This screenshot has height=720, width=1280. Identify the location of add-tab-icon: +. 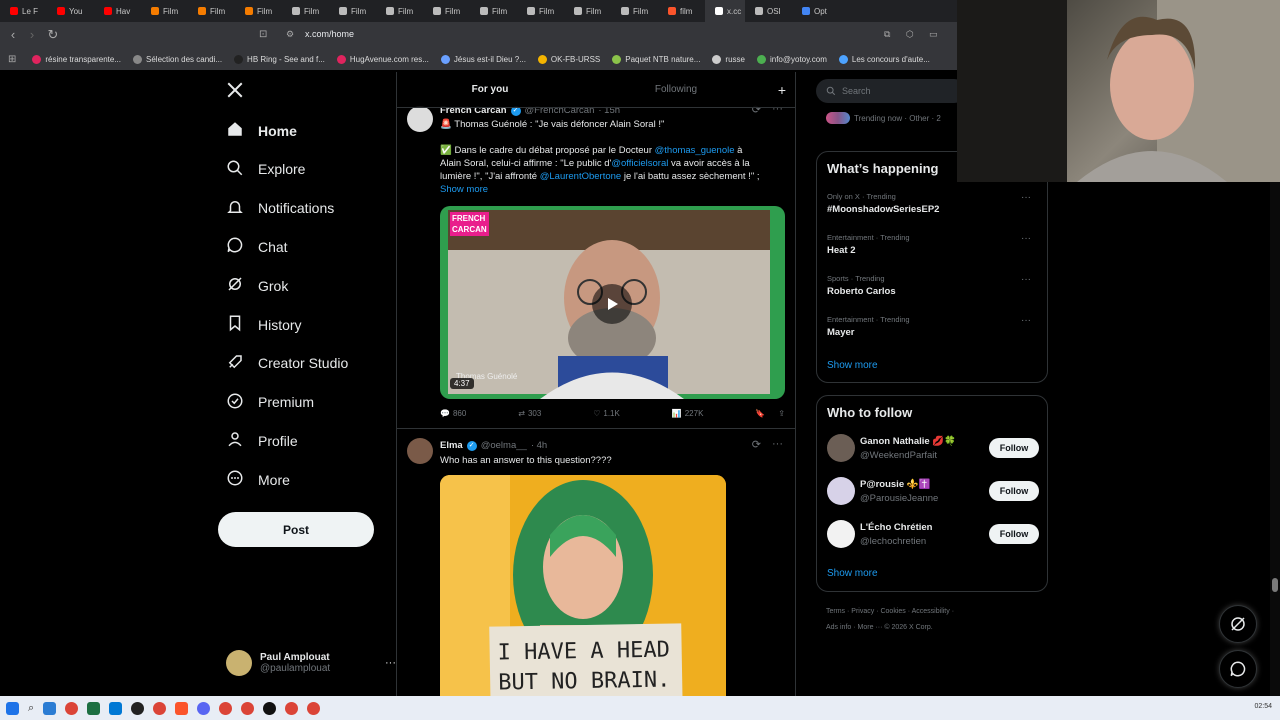
(782, 89).